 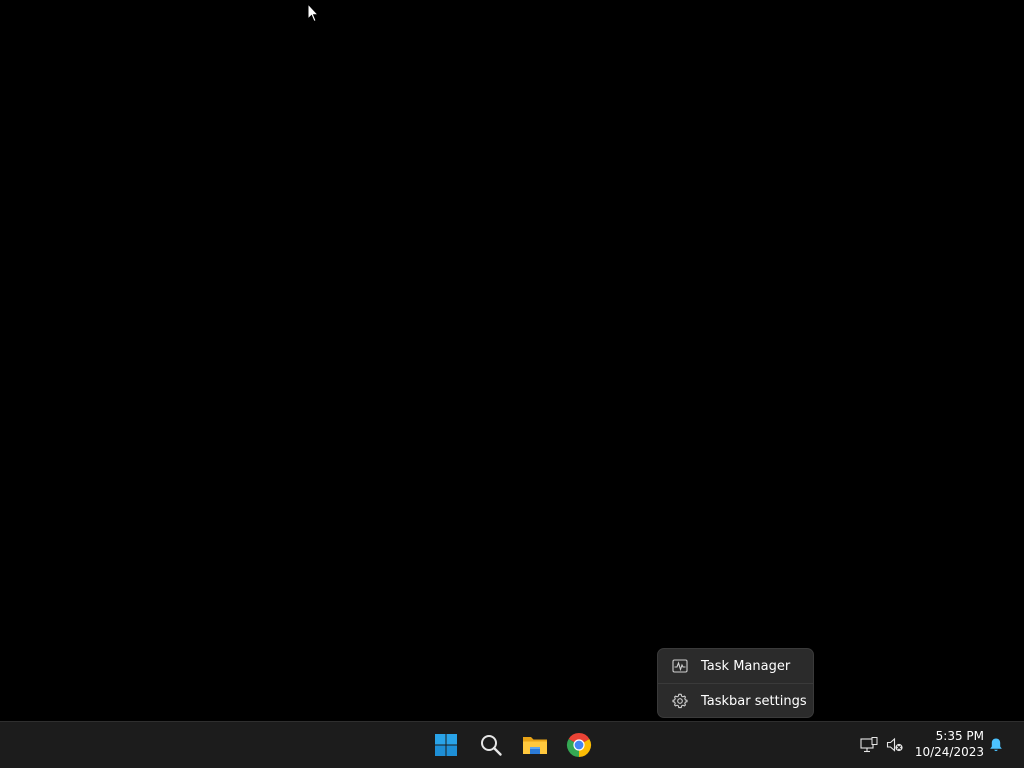 I want to click on volume-muted-icon, so click(x=895, y=745).